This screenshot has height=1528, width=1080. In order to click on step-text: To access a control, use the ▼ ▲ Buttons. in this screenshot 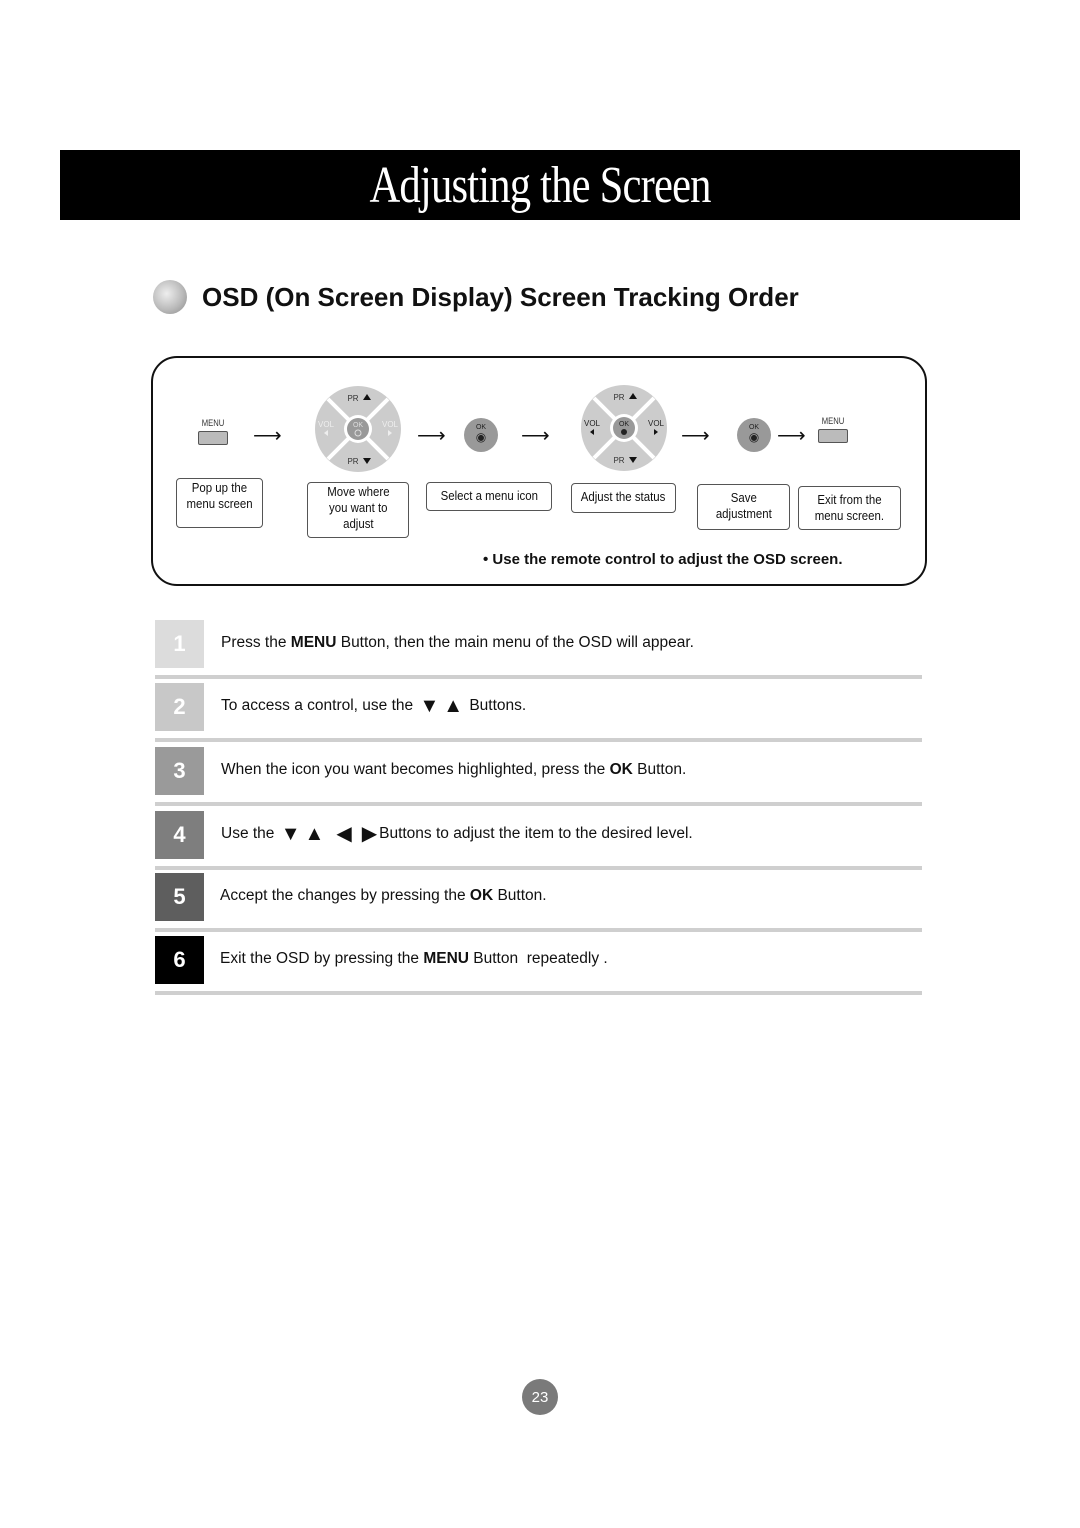, I will do `click(374, 706)`.